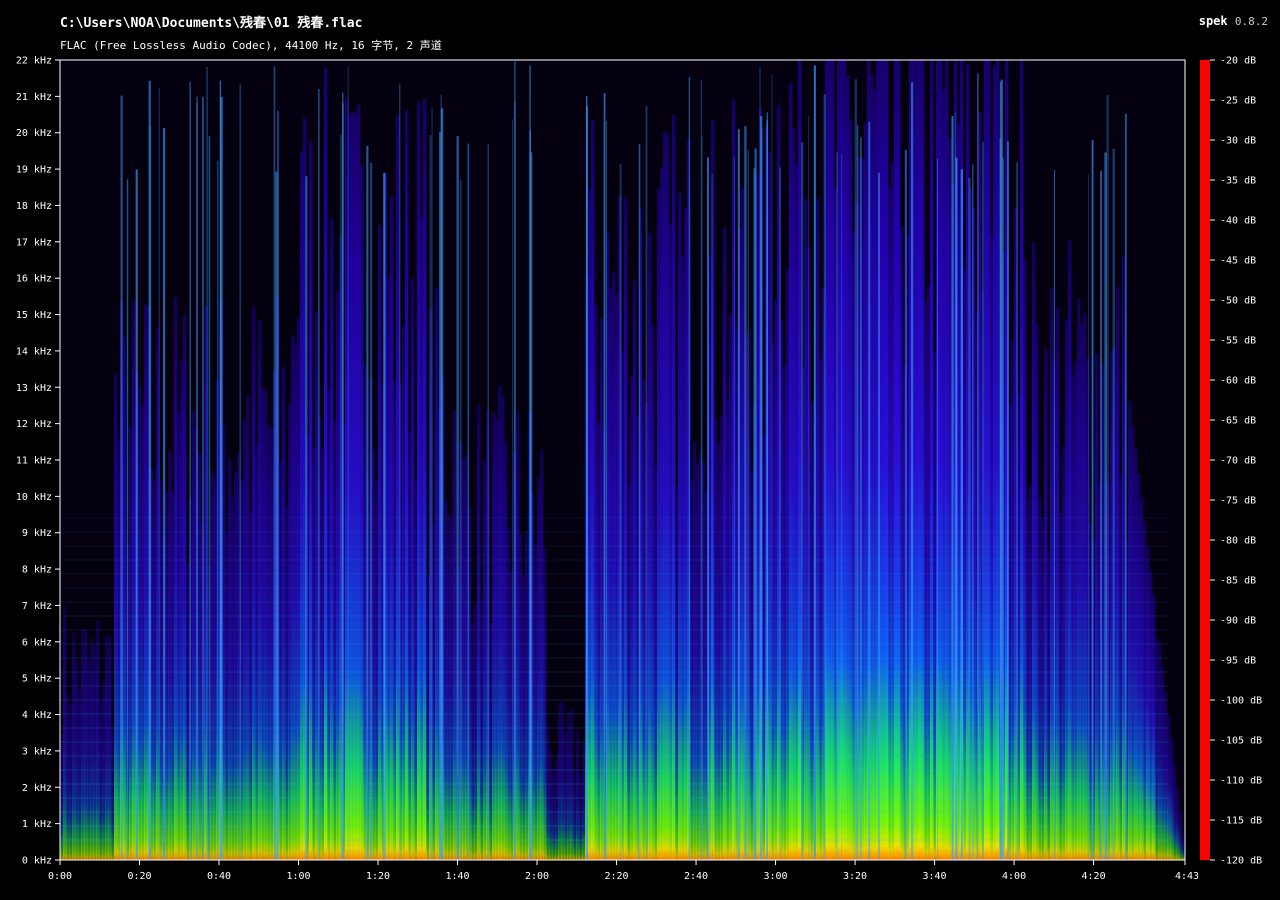  What do you see at coordinates (34, 242) in the screenshot?
I see `freq-tick-label: 17 kHz` at bounding box center [34, 242].